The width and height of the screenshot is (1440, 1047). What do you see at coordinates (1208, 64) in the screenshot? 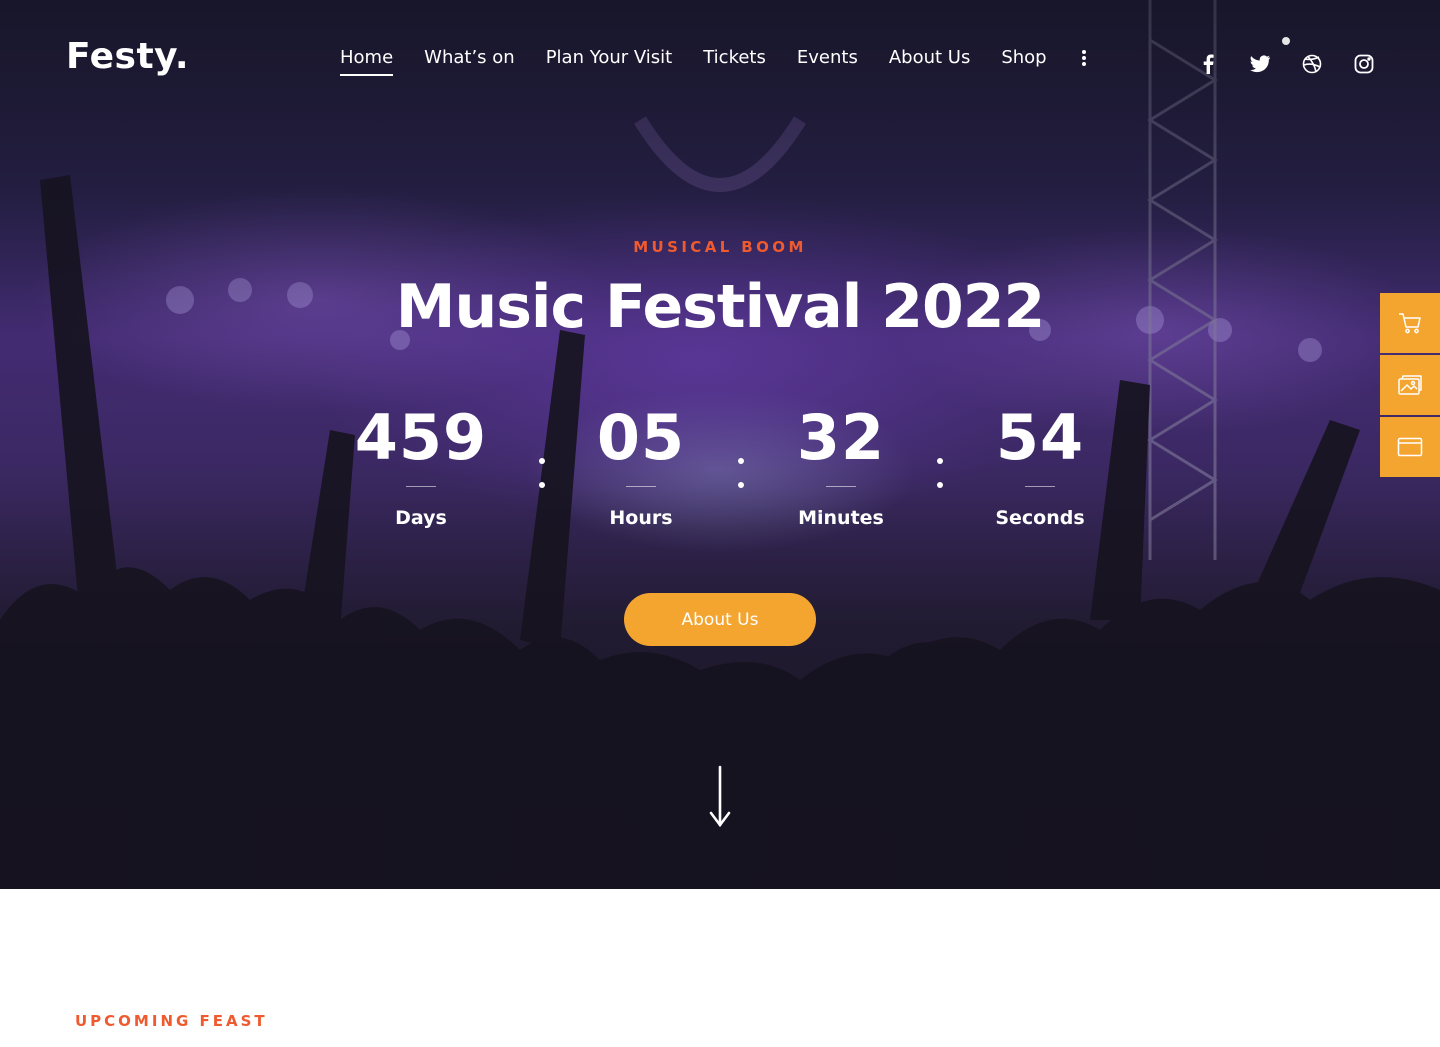
I see `facebook-icon` at bounding box center [1208, 64].